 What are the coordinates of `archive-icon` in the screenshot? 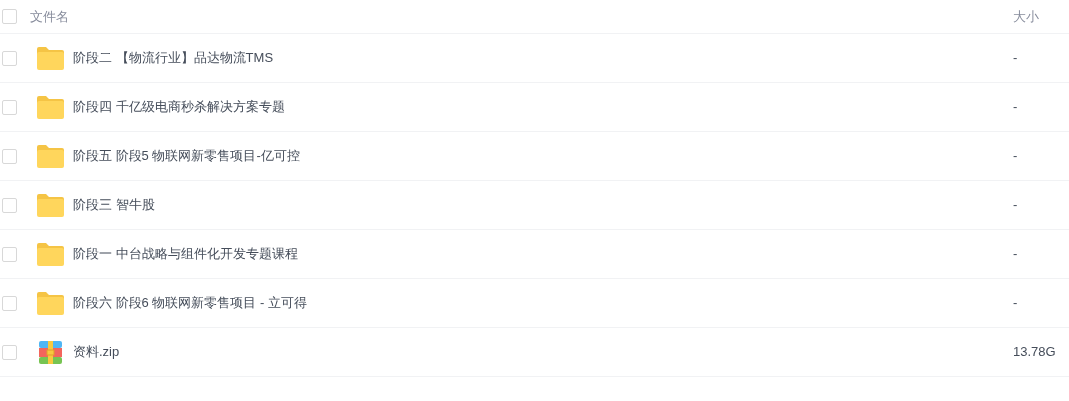 It's located at (50, 352).